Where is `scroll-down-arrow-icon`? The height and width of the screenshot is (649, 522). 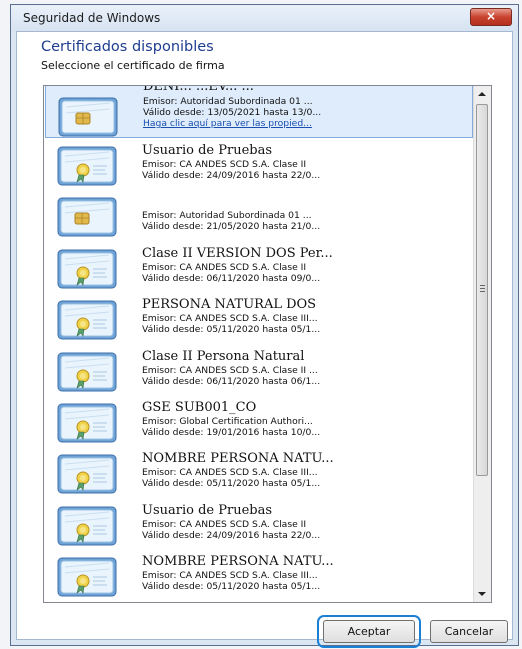 scroll-down-arrow-icon is located at coordinates (482, 594).